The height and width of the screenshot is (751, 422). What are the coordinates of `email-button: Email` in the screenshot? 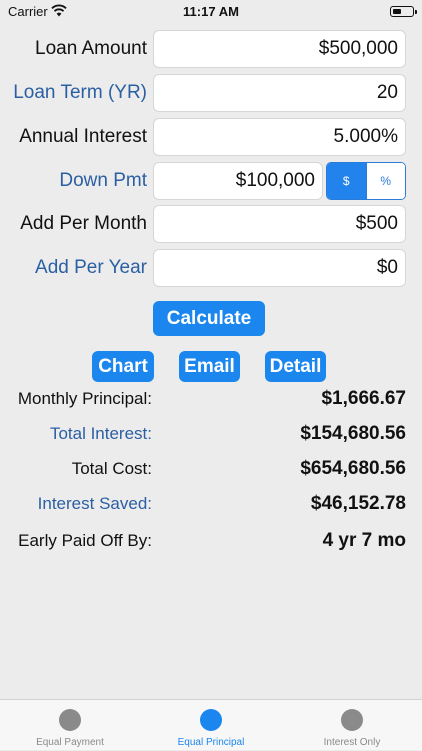 It's located at (209, 366).